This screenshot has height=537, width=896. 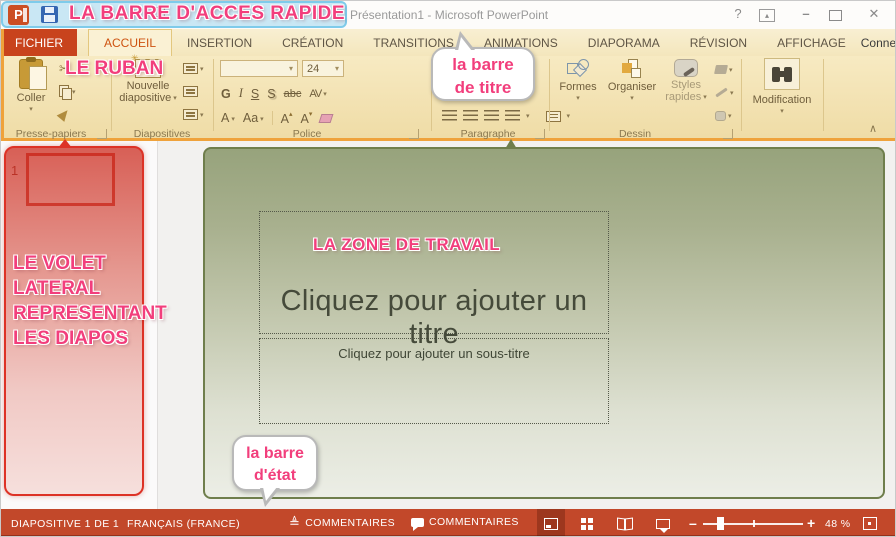 What do you see at coordinates (578, 69) in the screenshot?
I see `shapes-icon` at bounding box center [578, 69].